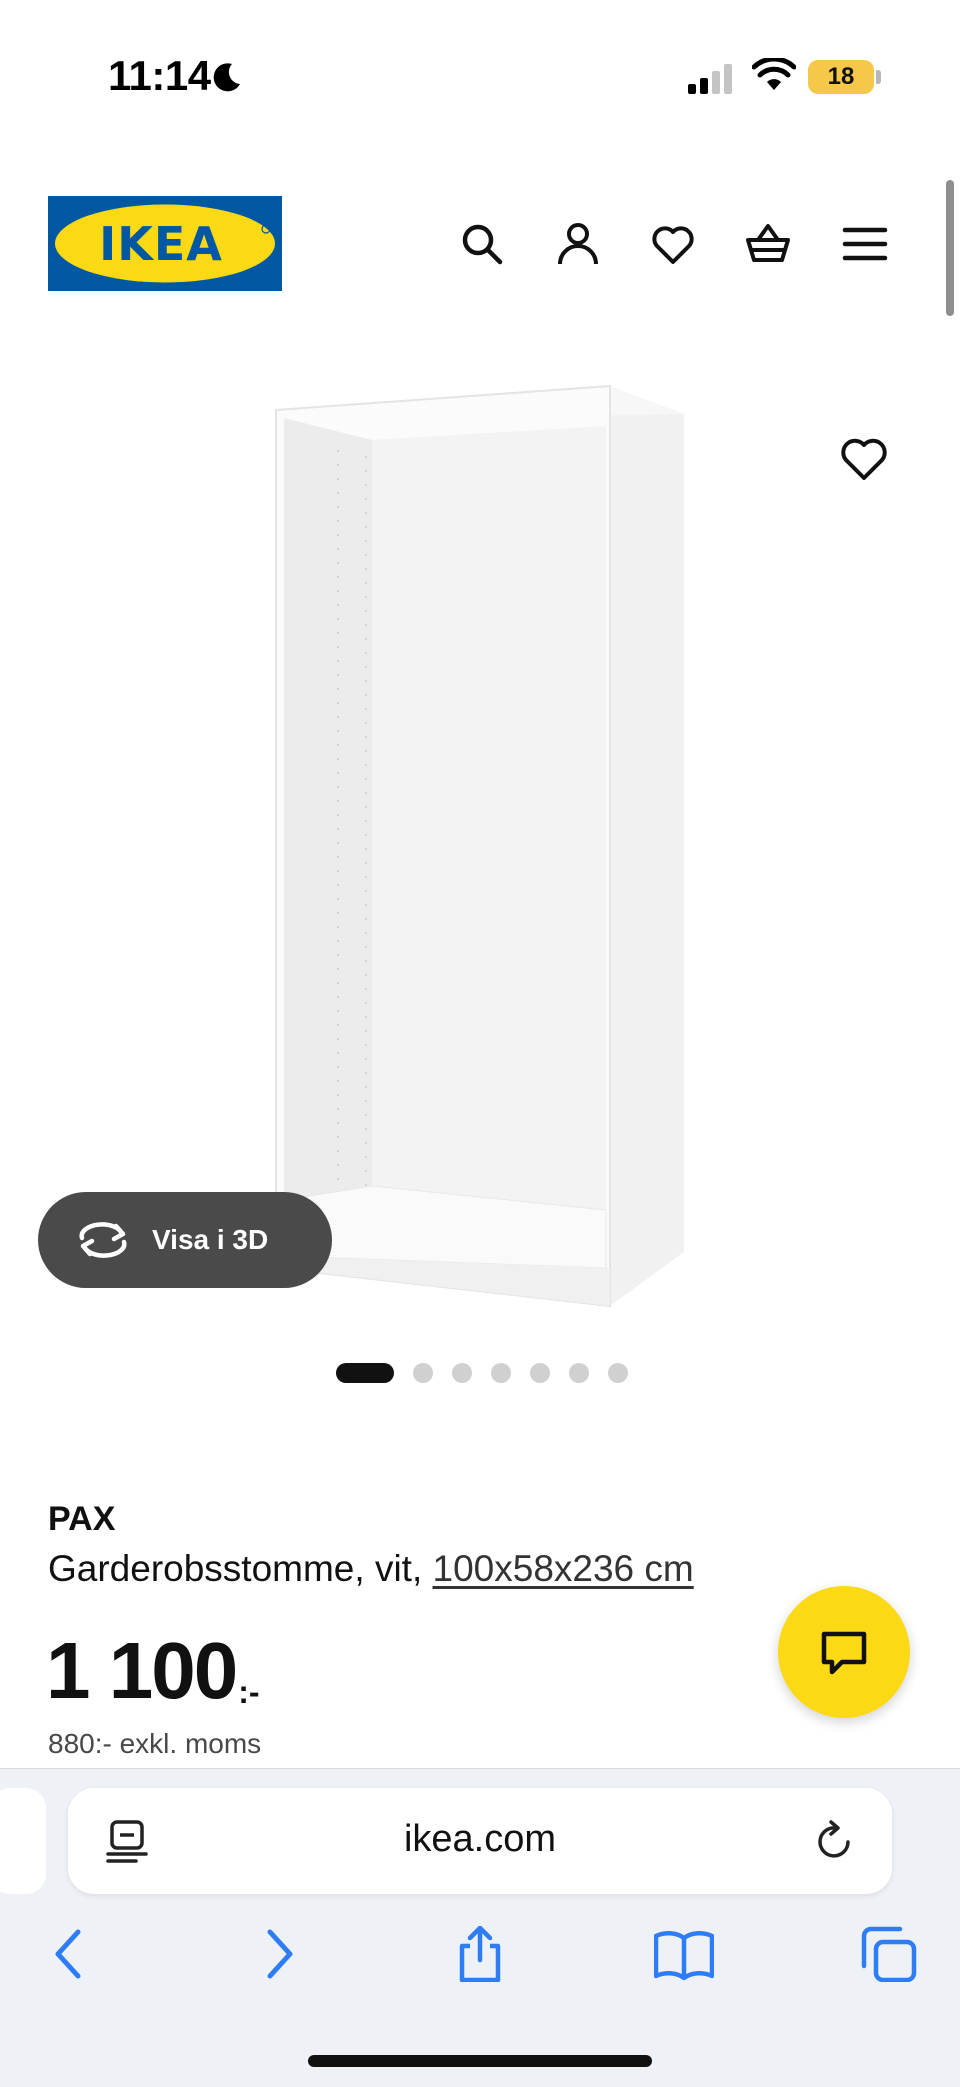 This screenshot has height=2087, width=960. What do you see at coordinates (210, 1239) in the screenshot?
I see `view-in-3d-label: Visa i 3D` at bounding box center [210, 1239].